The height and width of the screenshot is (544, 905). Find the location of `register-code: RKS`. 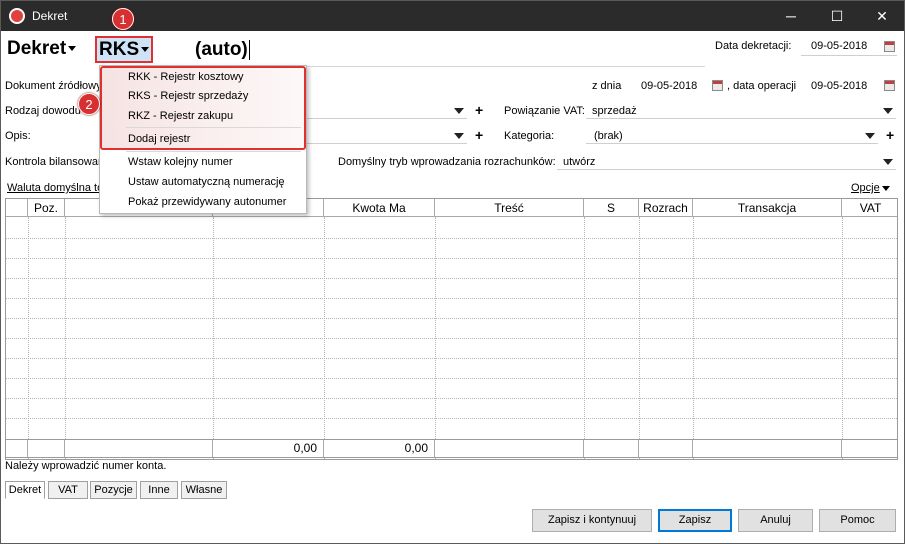

register-code: RKS is located at coordinates (119, 49).